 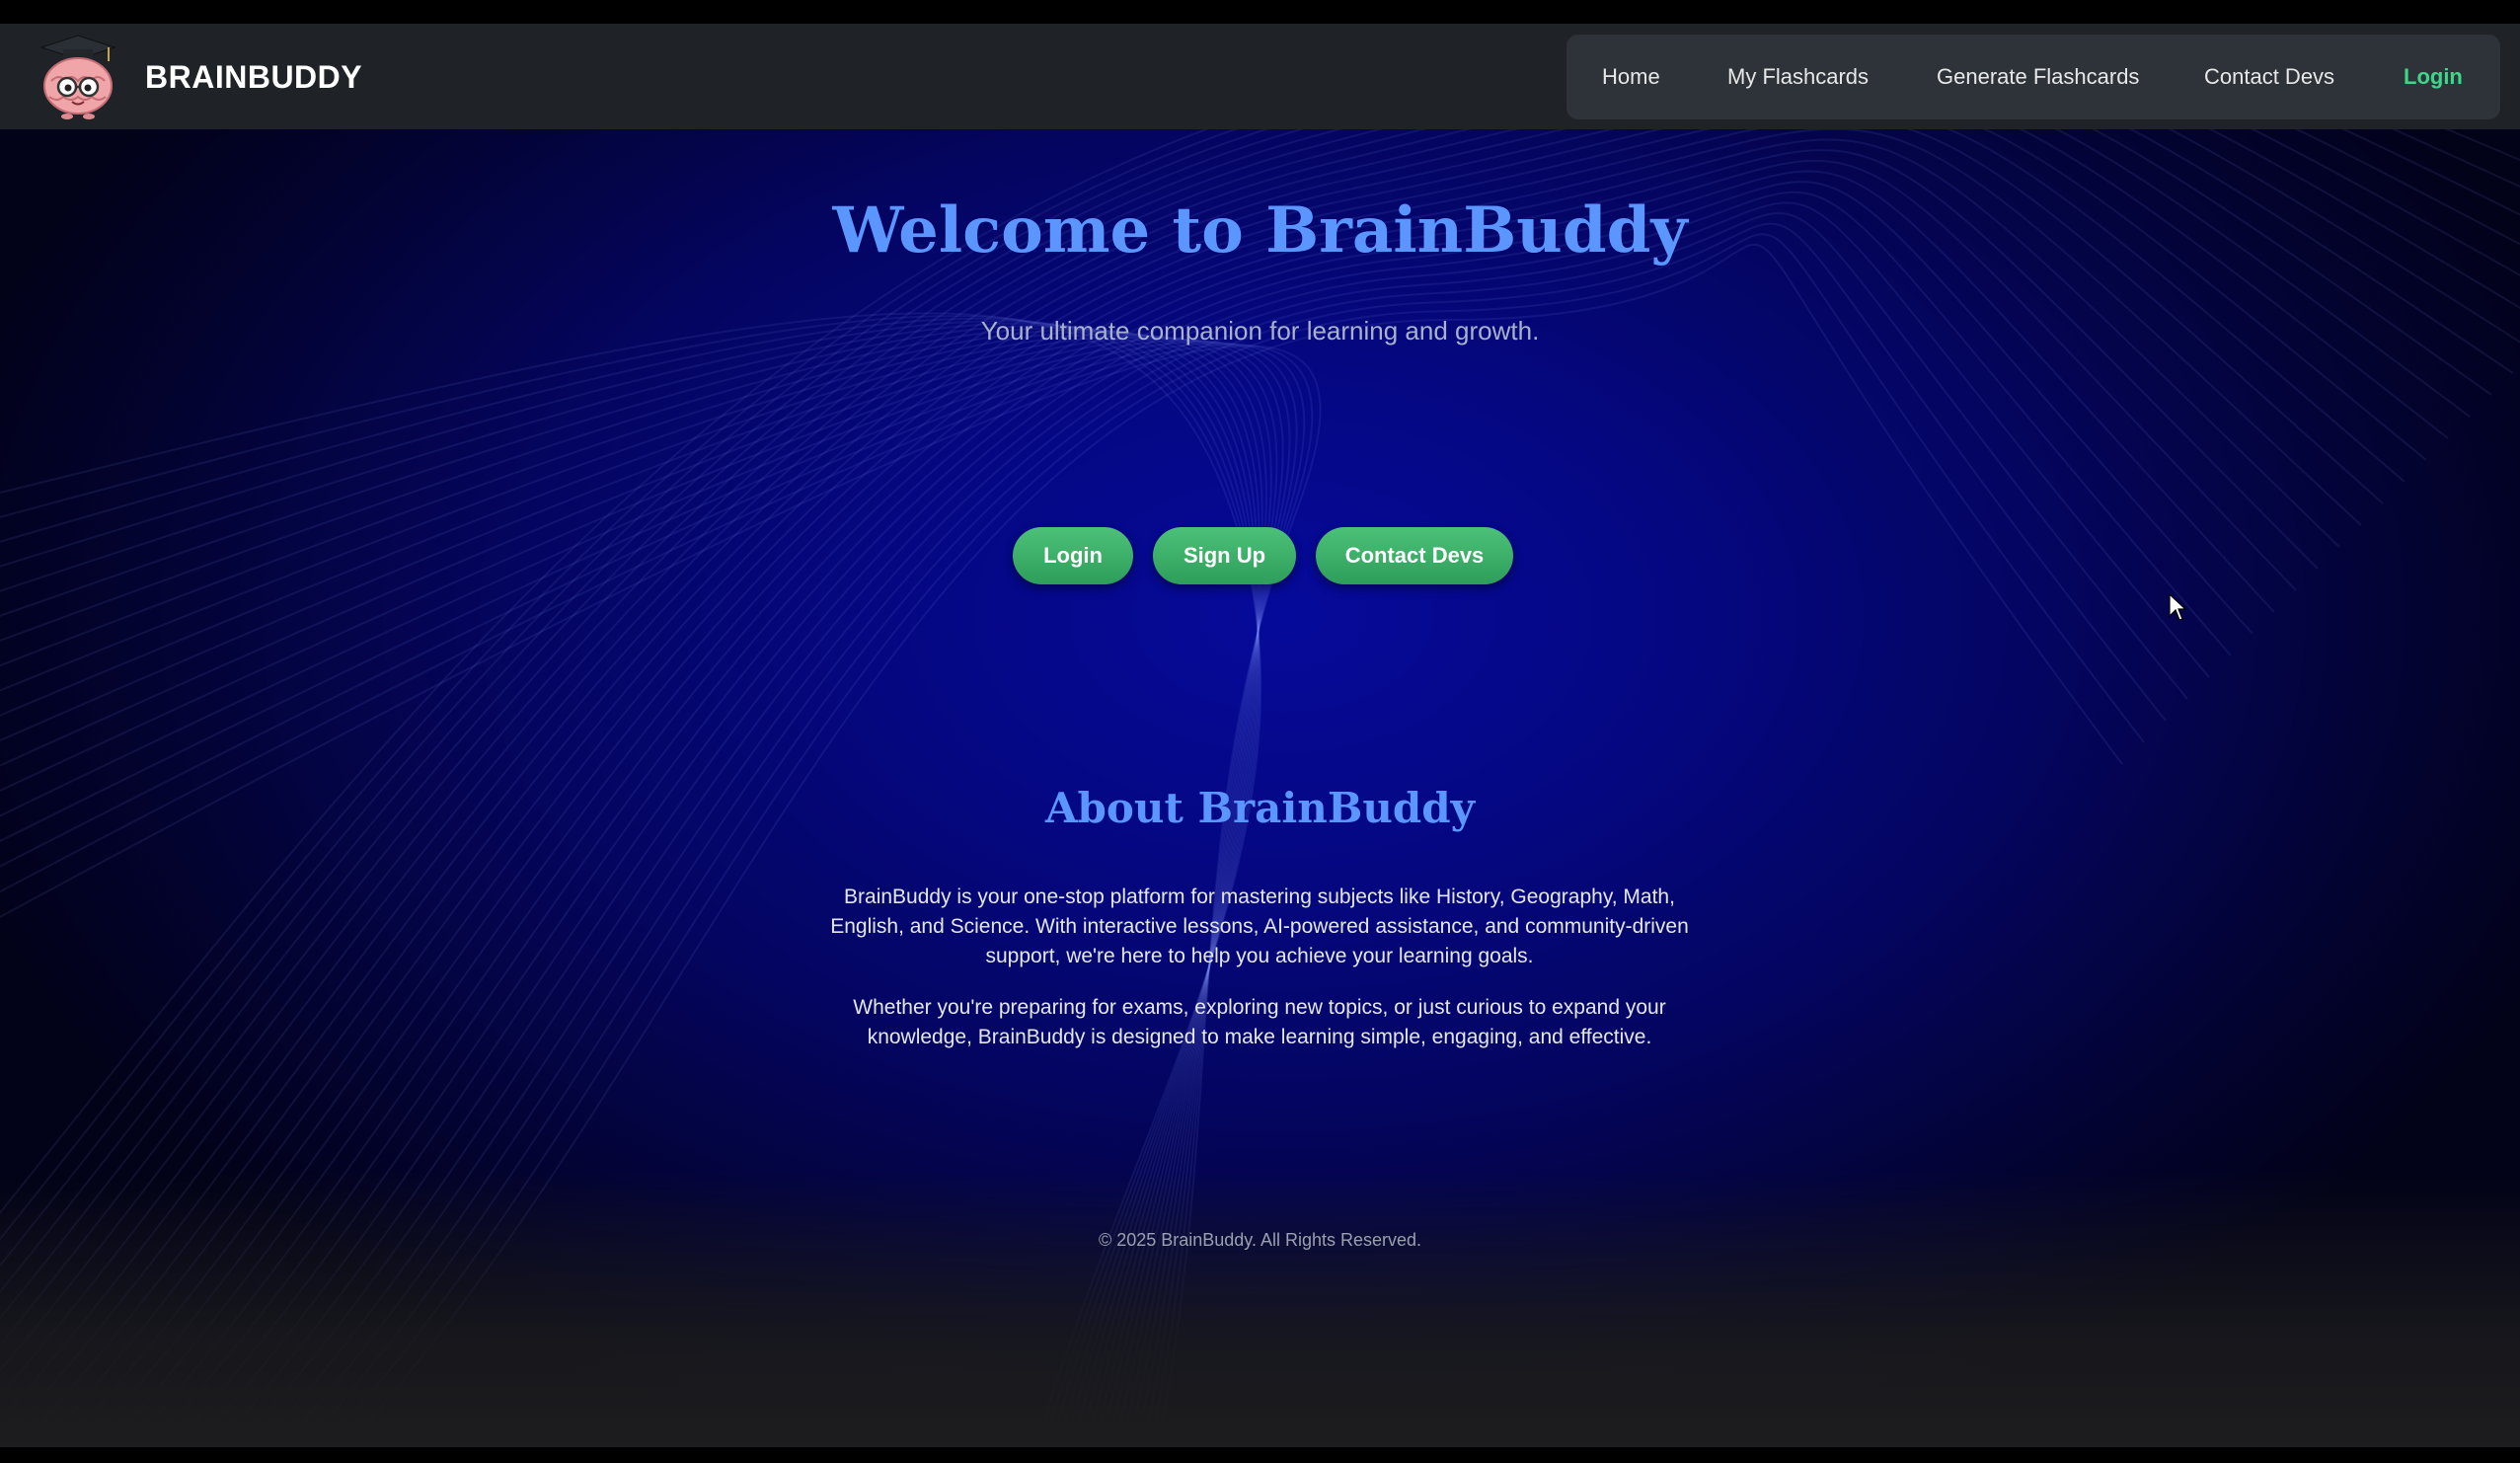 What do you see at coordinates (2433, 77) in the screenshot?
I see `nav-login-link: Login` at bounding box center [2433, 77].